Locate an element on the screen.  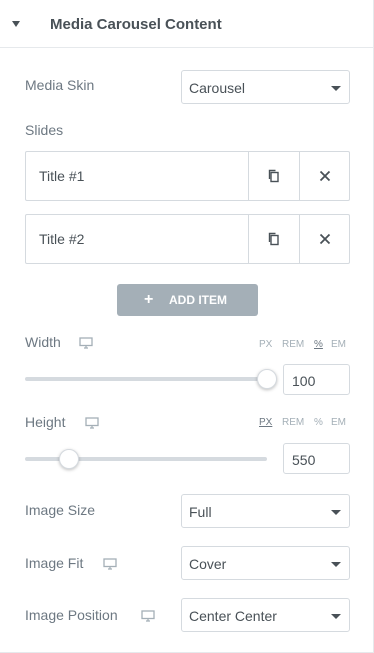
add-item-button: + ADD ITEM is located at coordinates (187, 300).